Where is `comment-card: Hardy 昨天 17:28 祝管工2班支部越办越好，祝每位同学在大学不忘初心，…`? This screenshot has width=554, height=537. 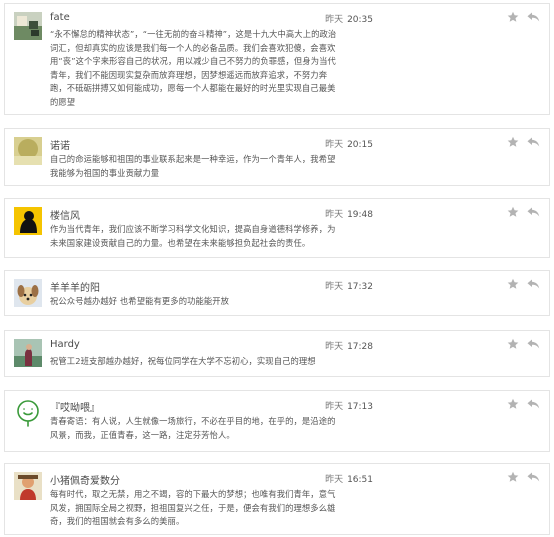 comment-card: Hardy 昨天 17:28 祝管工2班支部越办越好，祝每位同学在大学不忘初心，… is located at coordinates (277, 353).